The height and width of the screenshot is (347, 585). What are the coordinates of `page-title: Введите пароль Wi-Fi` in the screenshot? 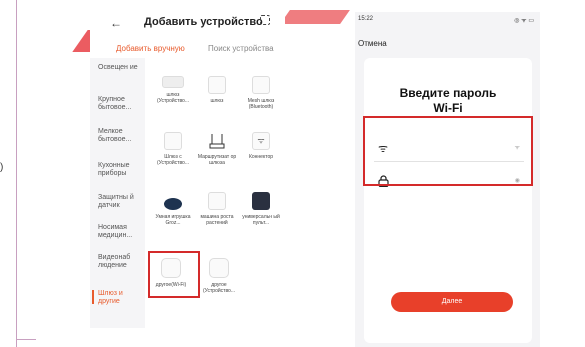 It's located at (448, 101).